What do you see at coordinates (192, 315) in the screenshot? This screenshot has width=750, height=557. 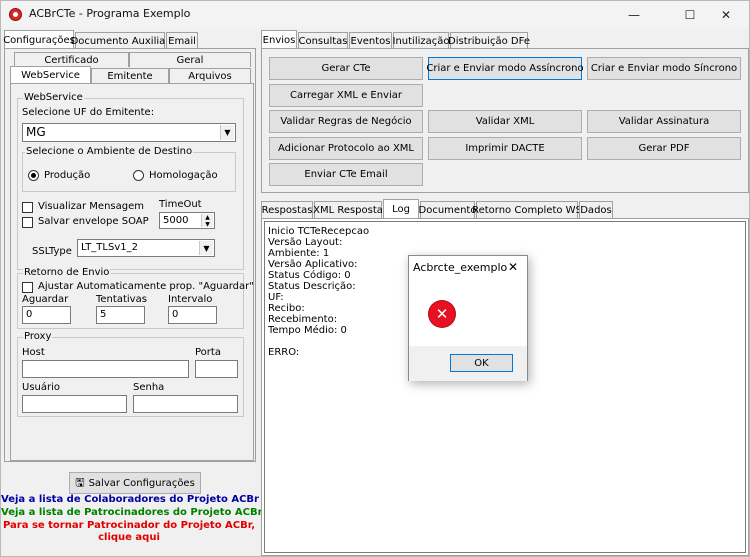 I see `intervalo-input: 0` at bounding box center [192, 315].